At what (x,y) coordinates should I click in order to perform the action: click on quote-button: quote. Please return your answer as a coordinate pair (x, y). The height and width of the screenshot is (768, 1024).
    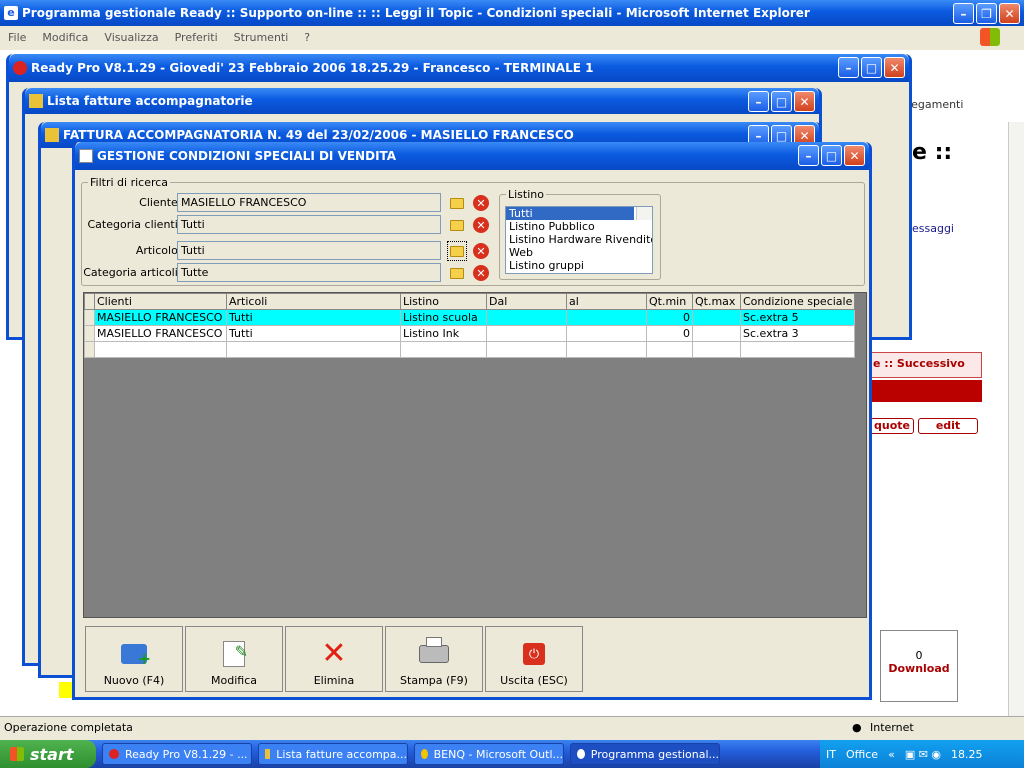
    Looking at the image, I should click on (892, 426).